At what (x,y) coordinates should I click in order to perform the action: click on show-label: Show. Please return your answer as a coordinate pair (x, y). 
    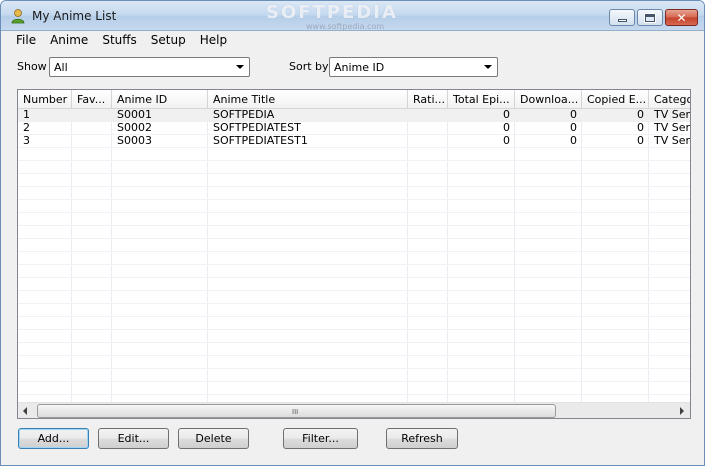
    Looking at the image, I should click on (32, 66).